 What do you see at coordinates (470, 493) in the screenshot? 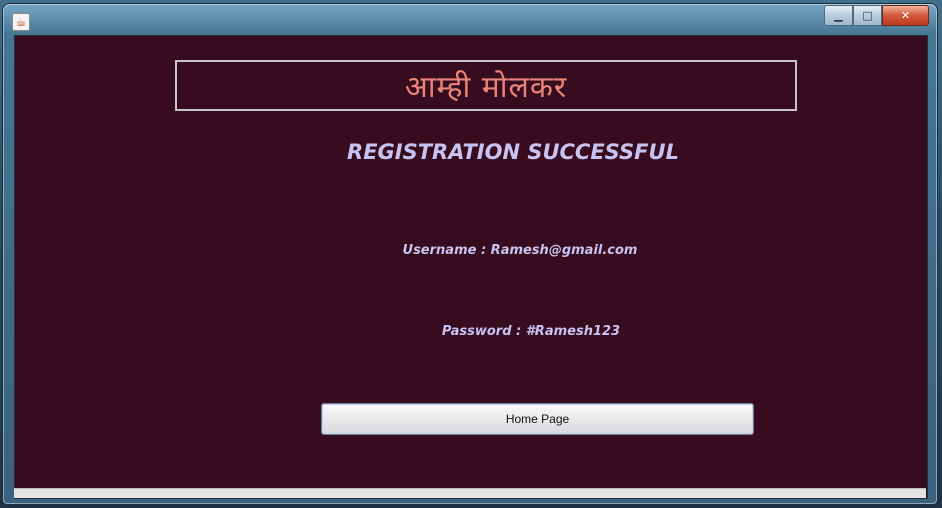
I see `status-strip` at bounding box center [470, 493].